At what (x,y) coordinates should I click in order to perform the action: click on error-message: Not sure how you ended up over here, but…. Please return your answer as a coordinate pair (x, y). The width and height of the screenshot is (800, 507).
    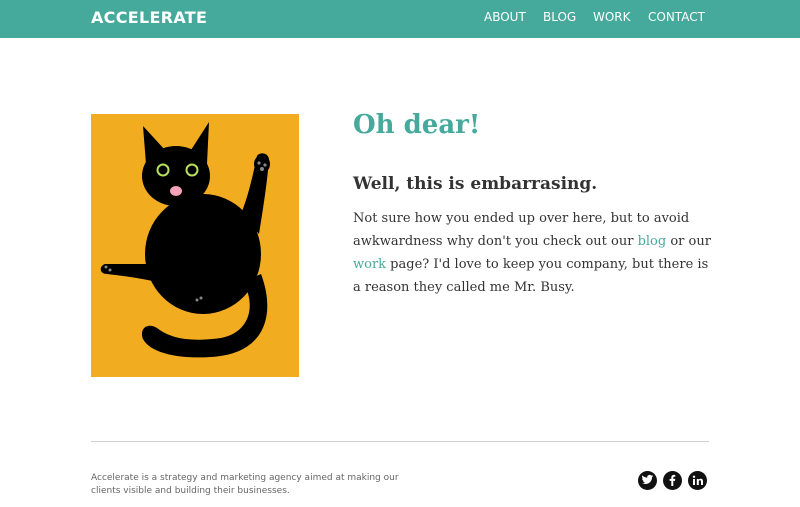
    Looking at the image, I should click on (533, 253).